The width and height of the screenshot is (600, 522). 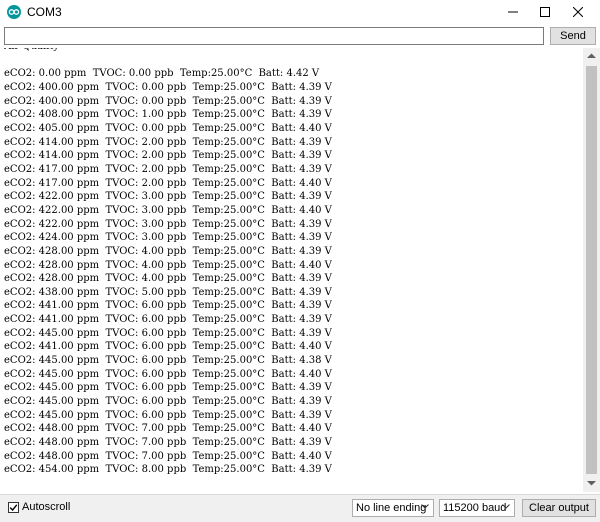 What do you see at coordinates (591, 56) in the screenshot?
I see `scroll-up-icon` at bounding box center [591, 56].